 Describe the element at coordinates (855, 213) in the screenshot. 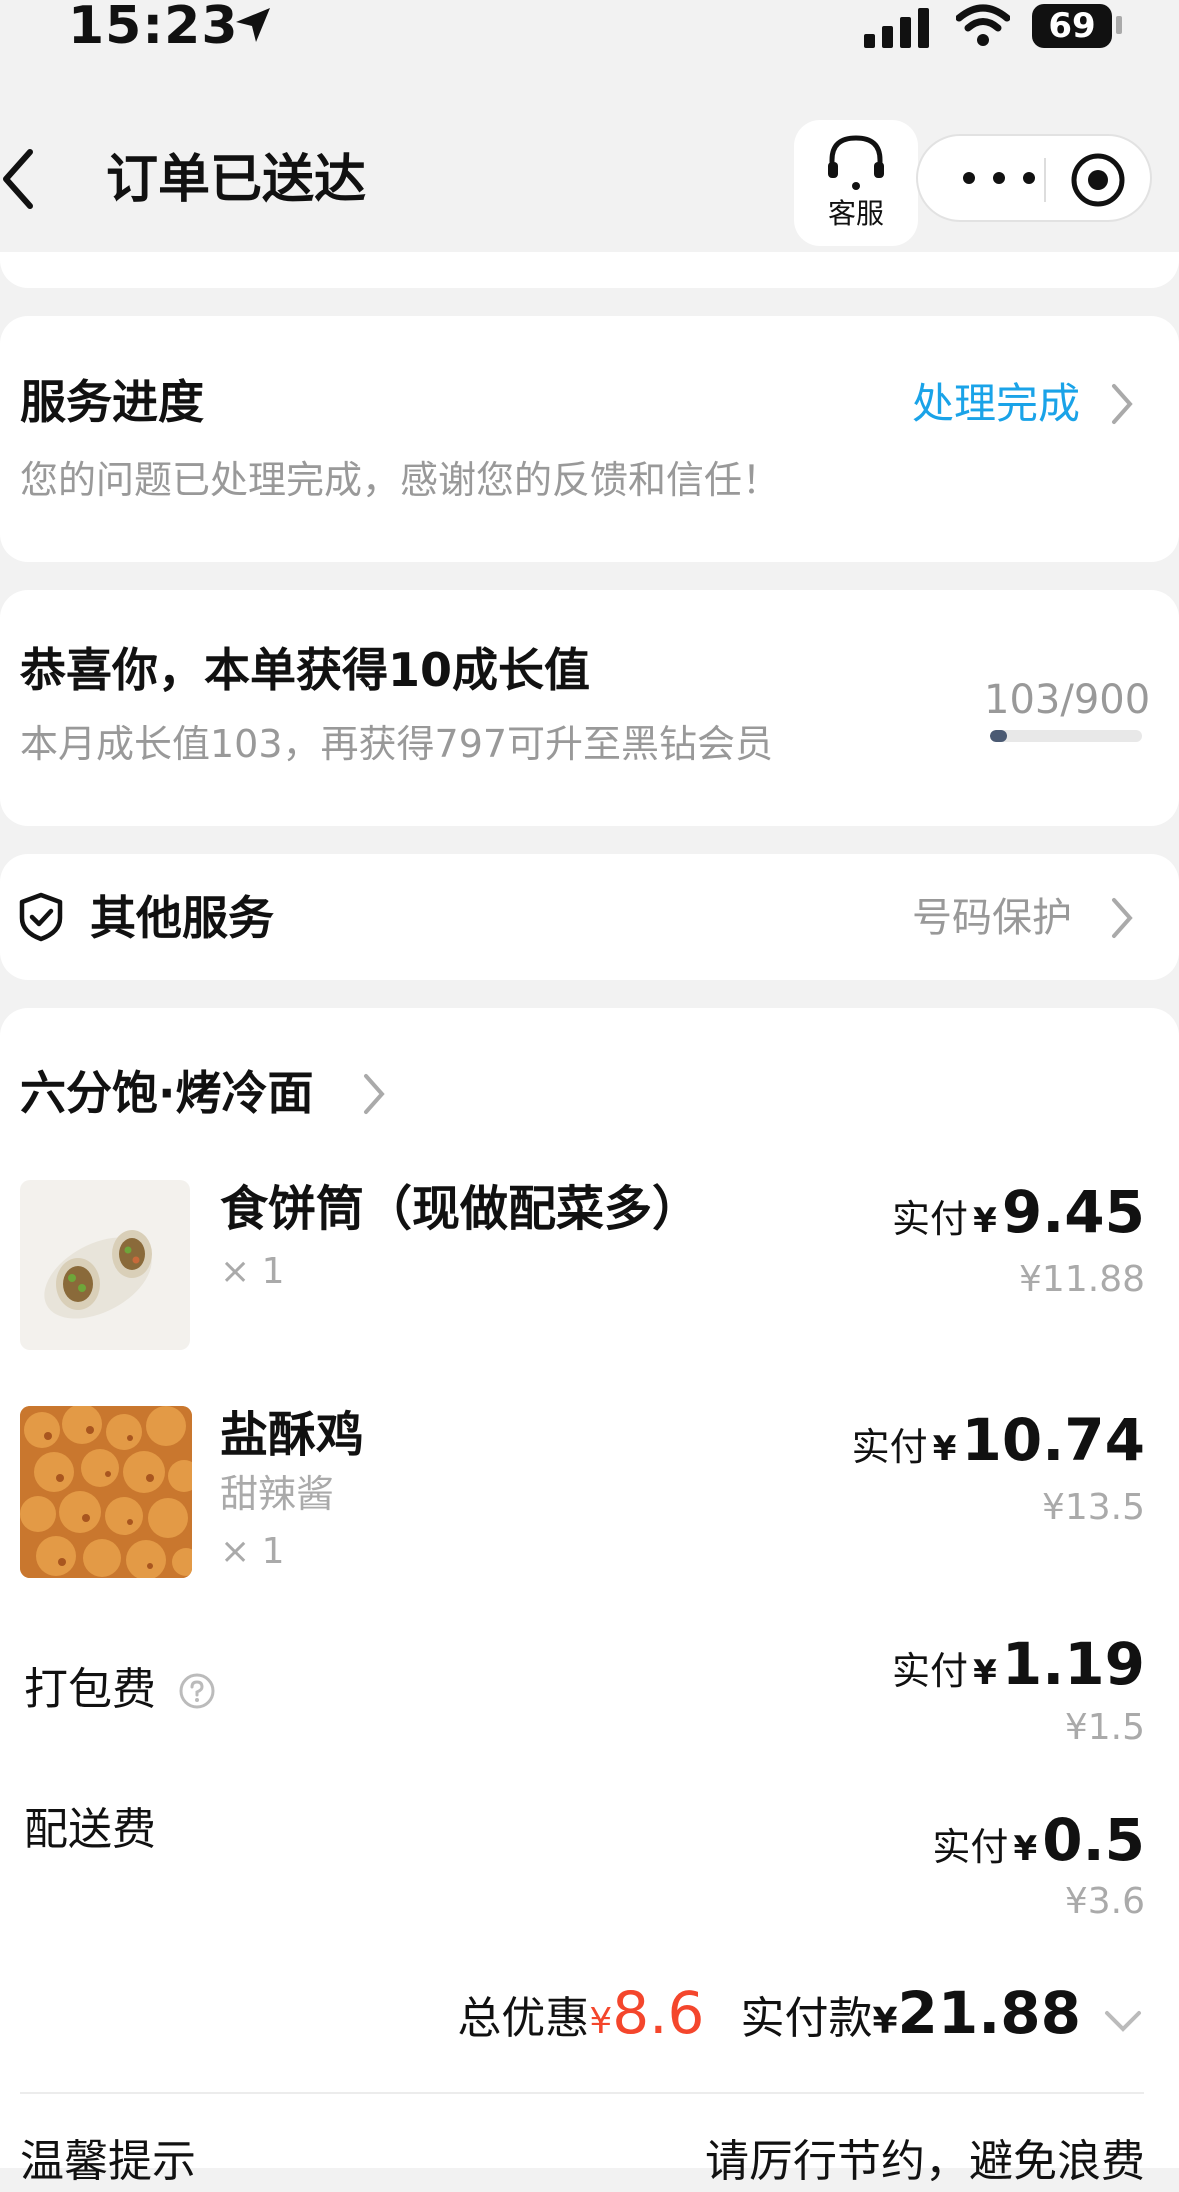

I see `customer-service-label: 客服` at that location.